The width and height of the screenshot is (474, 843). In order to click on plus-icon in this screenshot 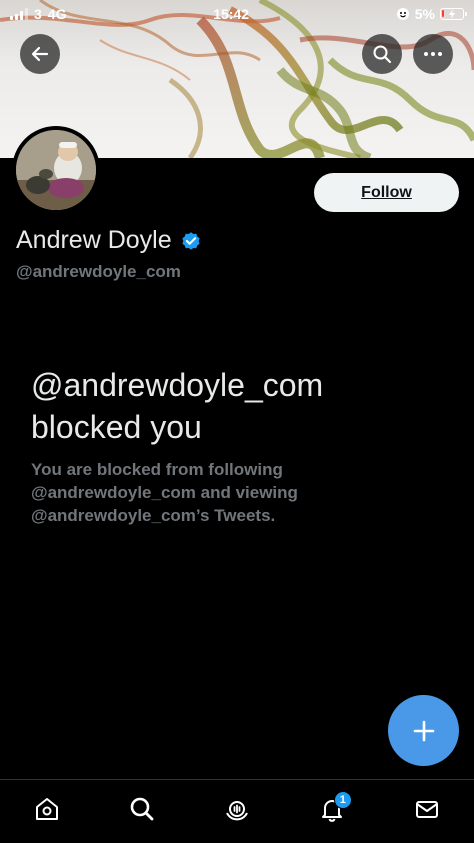, I will do `click(423, 730)`.